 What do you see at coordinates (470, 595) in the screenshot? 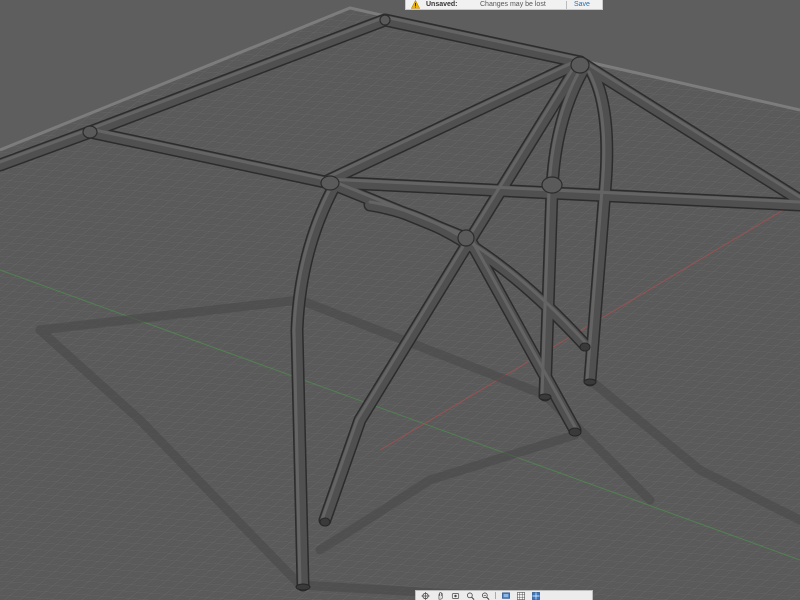
I see `zoom-icon` at bounding box center [470, 595].